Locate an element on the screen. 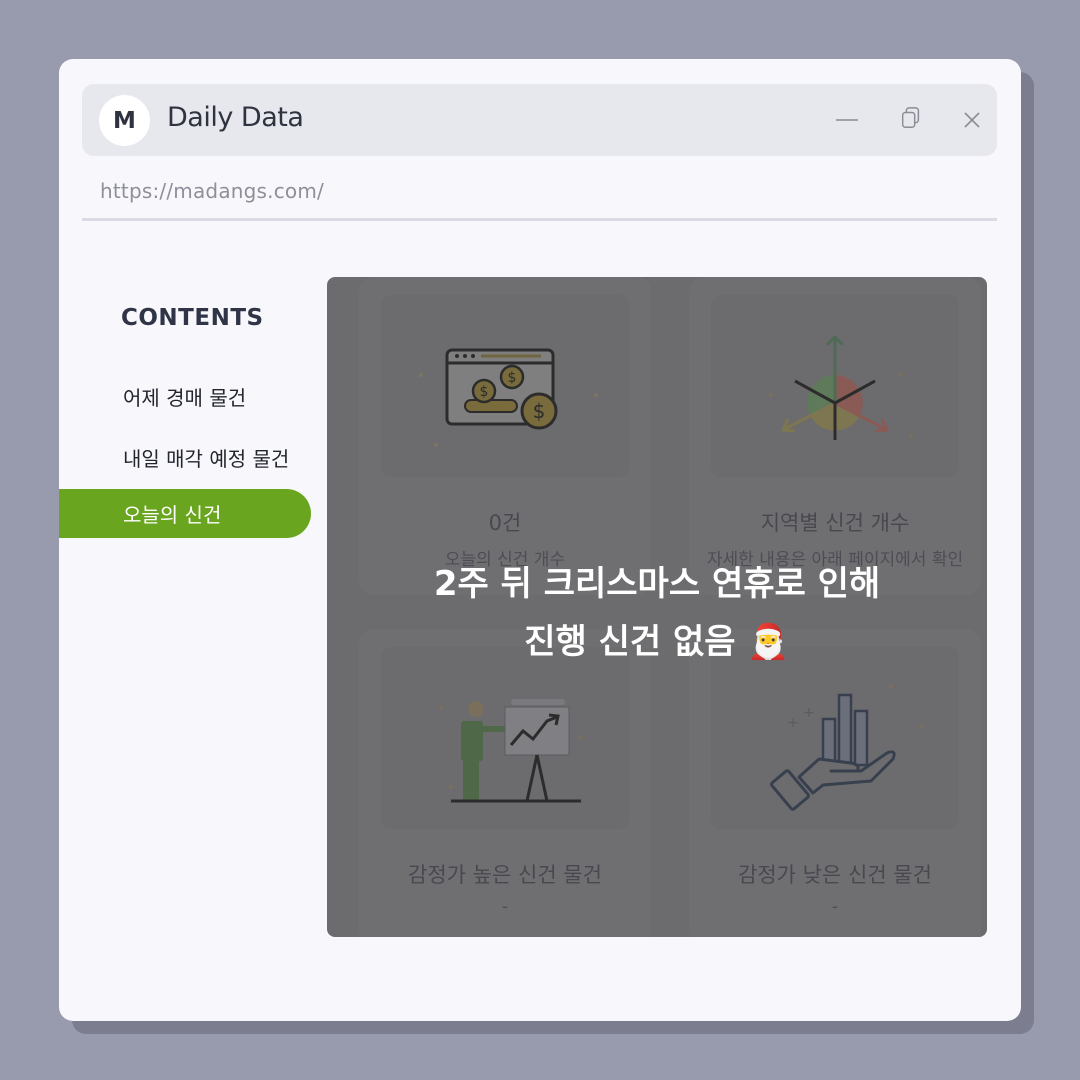  sidebar-item-yesterday-auction: 어제 경매 물건 is located at coordinates (184, 396).